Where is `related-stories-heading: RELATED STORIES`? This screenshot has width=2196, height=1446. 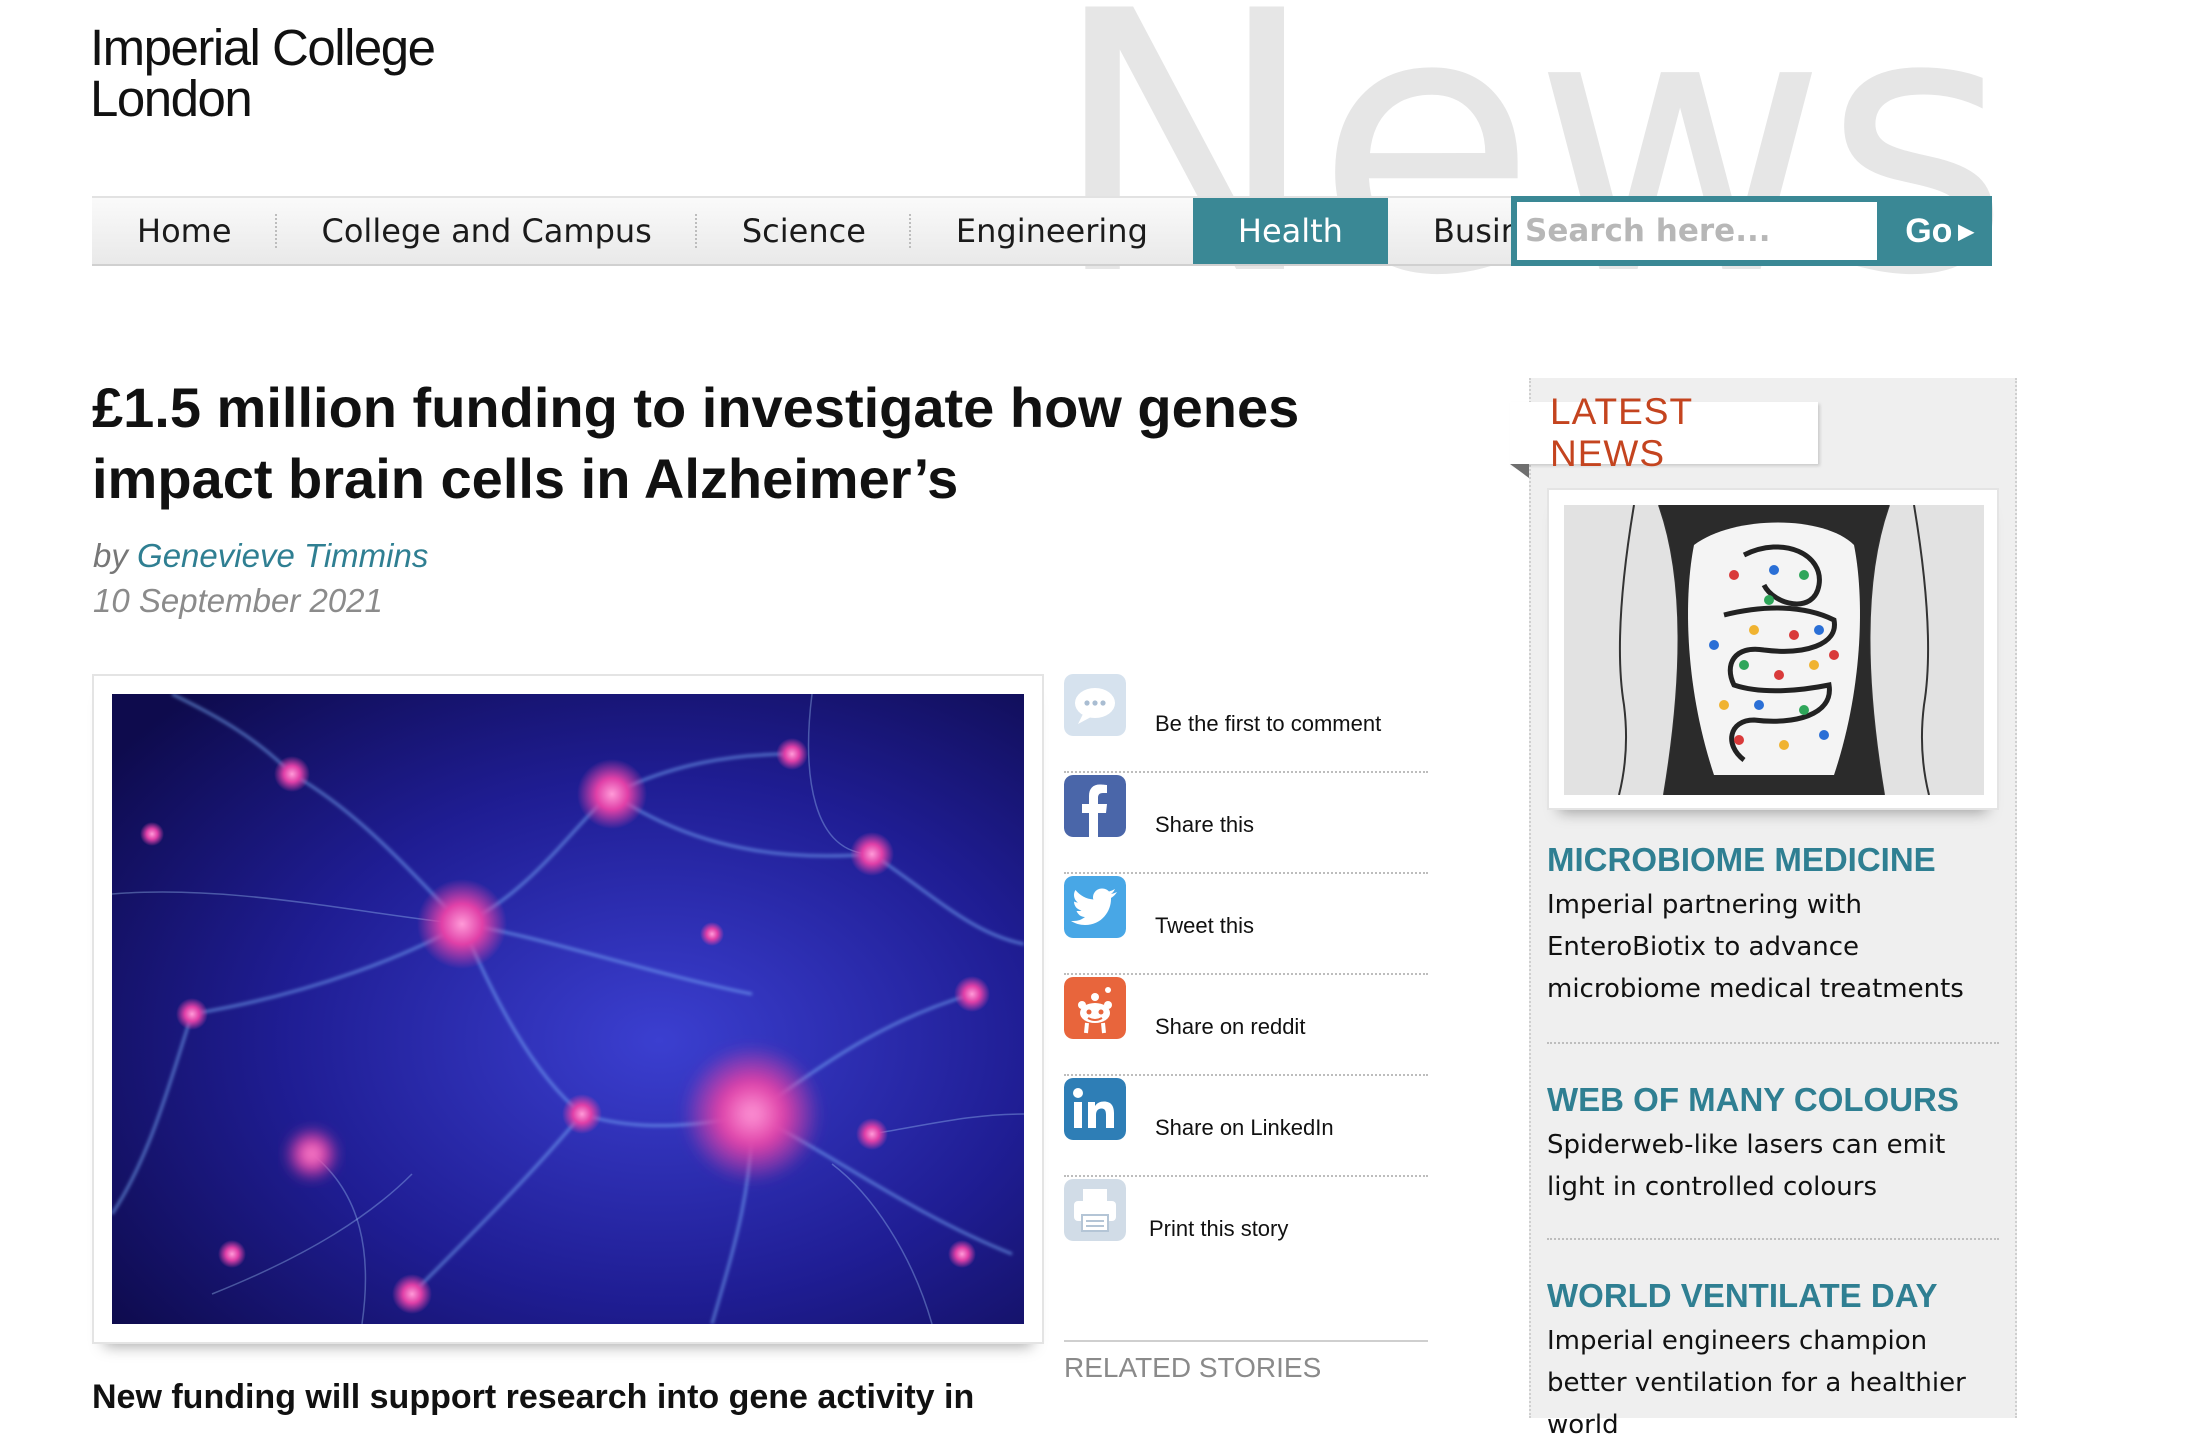
related-stories-heading: RELATED STORIES is located at coordinates (1246, 1362).